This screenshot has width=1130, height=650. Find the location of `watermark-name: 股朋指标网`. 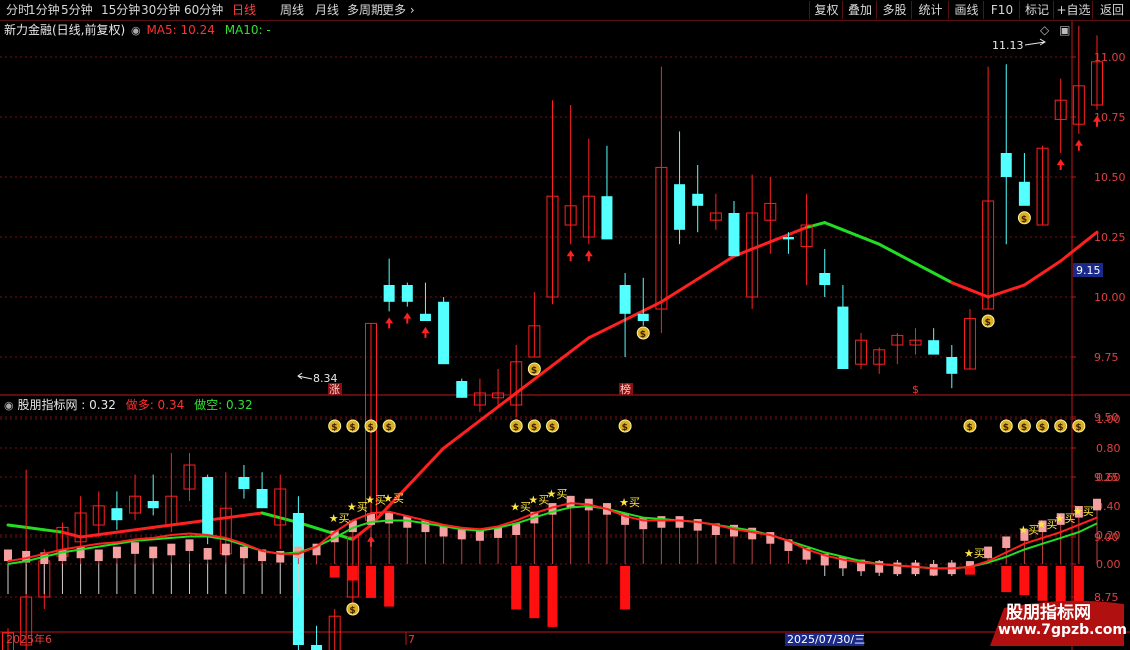

watermark-name: 股朋指标网 is located at coordinates (1048, 613).